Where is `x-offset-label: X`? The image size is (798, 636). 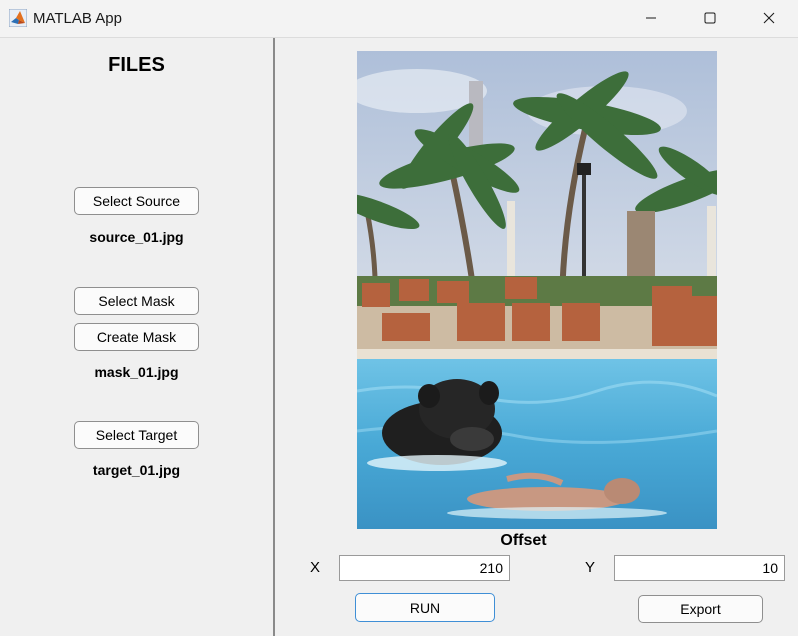
x-offset-label: X is located at coordinates (315, 567).